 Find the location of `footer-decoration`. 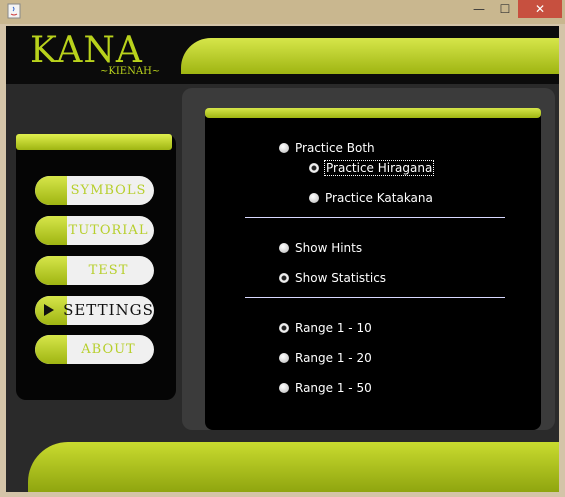

footer-decoration is located at coordinates (293, 467).